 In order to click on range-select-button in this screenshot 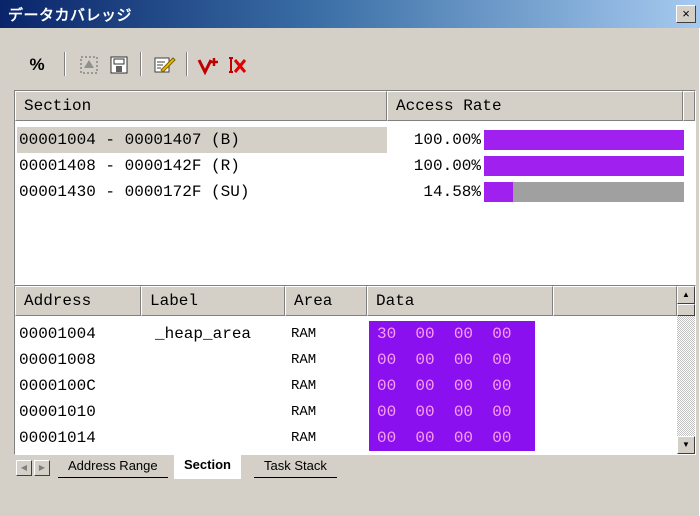, I will do `click(89, 65)`.